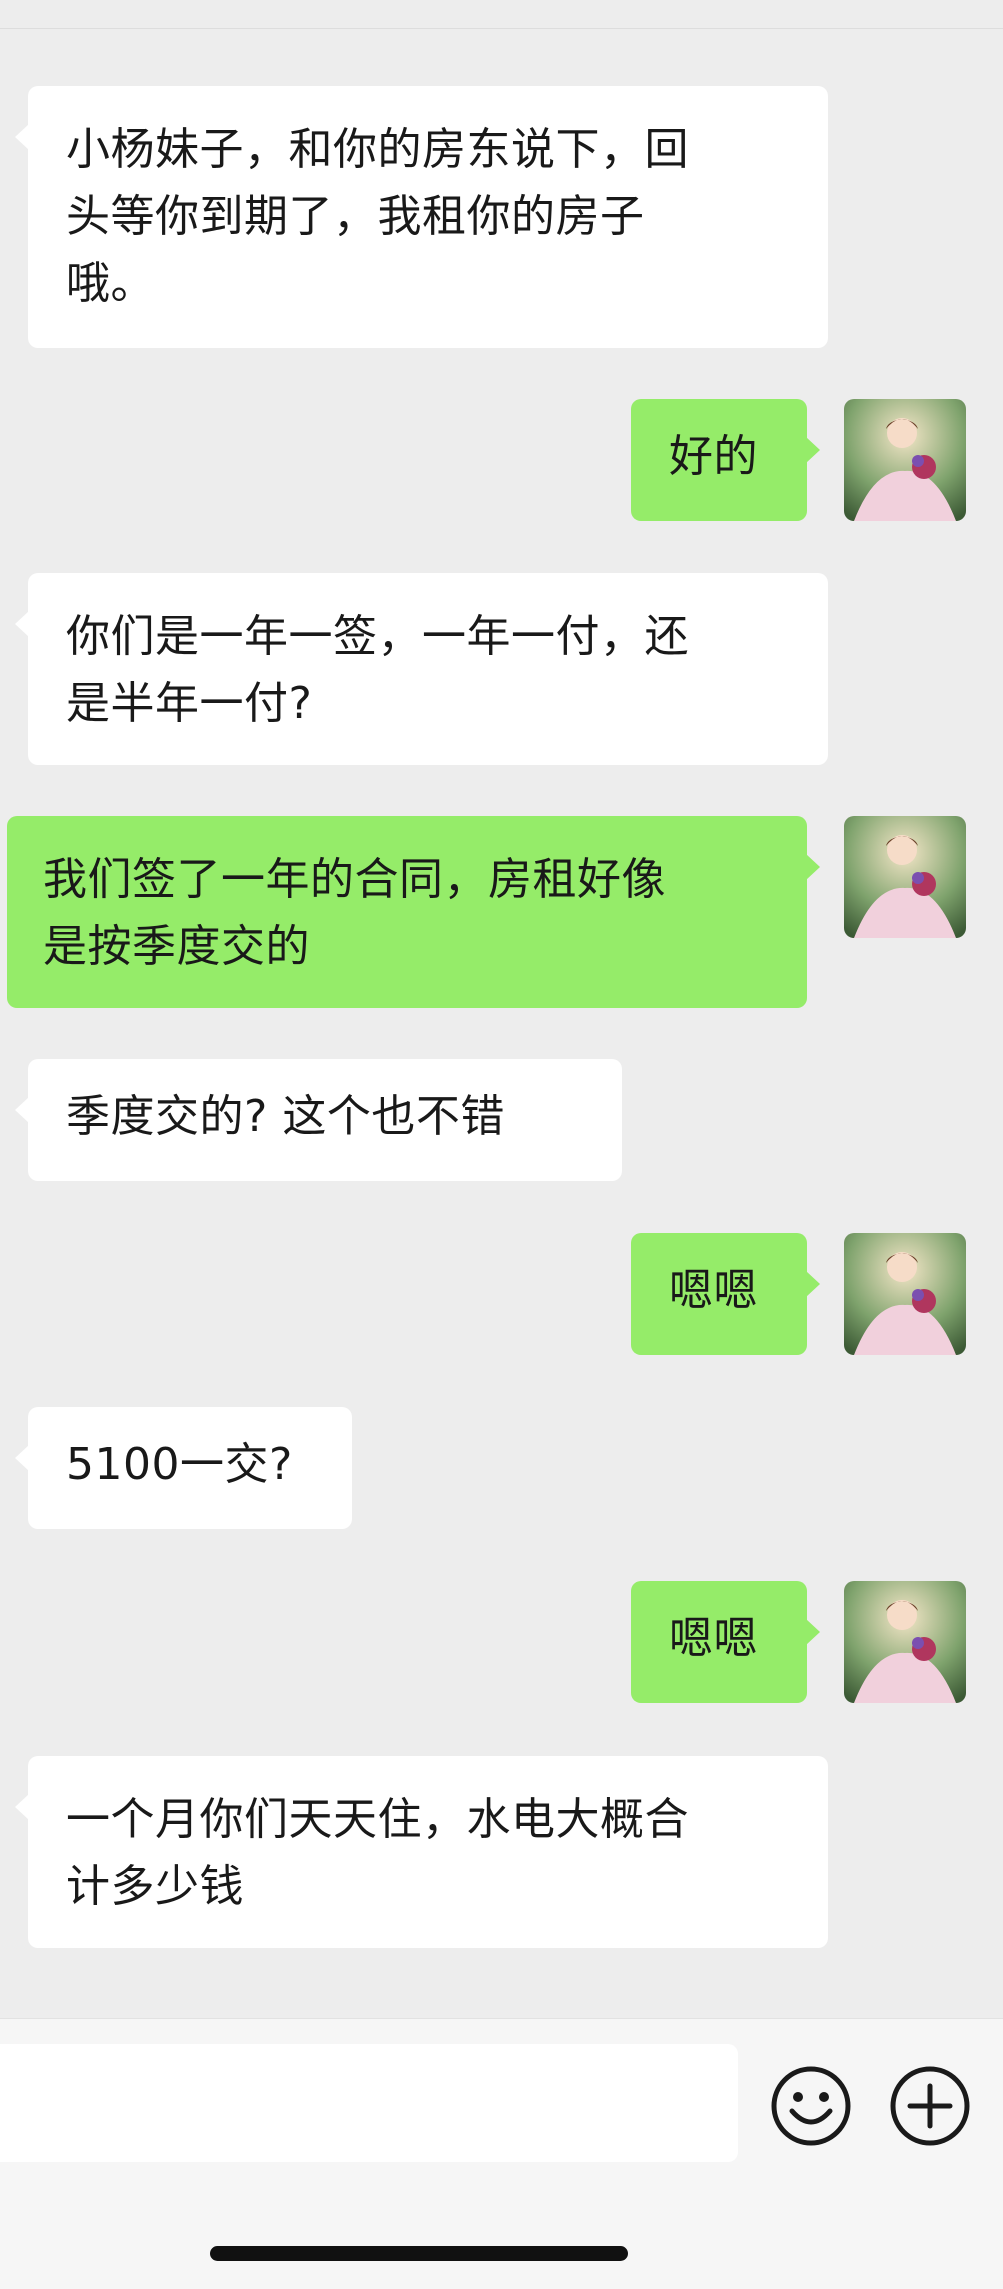  I want to click on plus-icon, so click(930, 2106).